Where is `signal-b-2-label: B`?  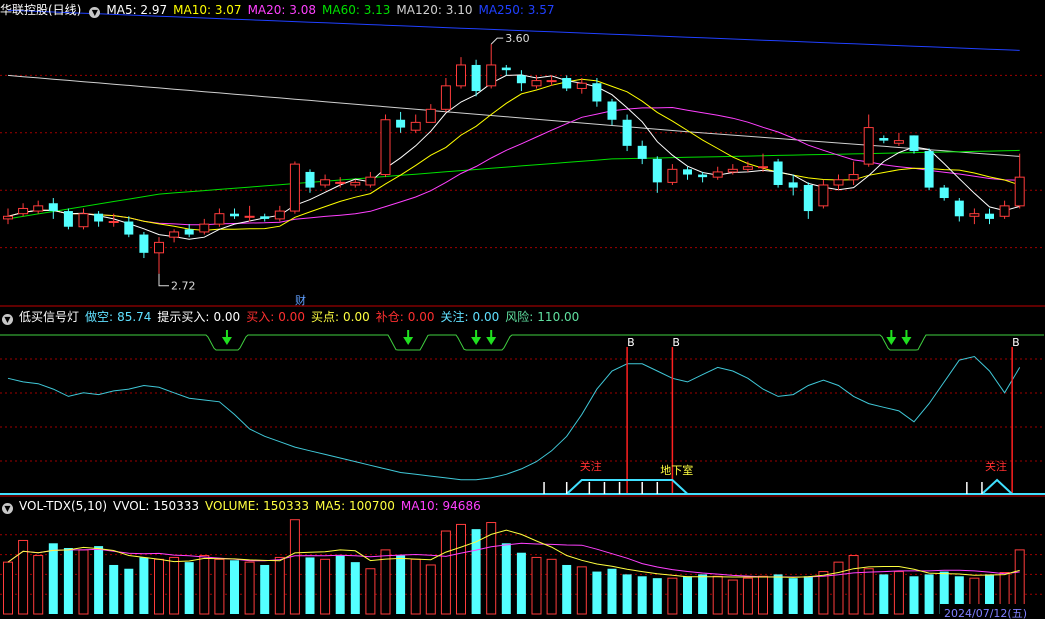
signal-b-2-label: B is located at coordinates (676, 342).